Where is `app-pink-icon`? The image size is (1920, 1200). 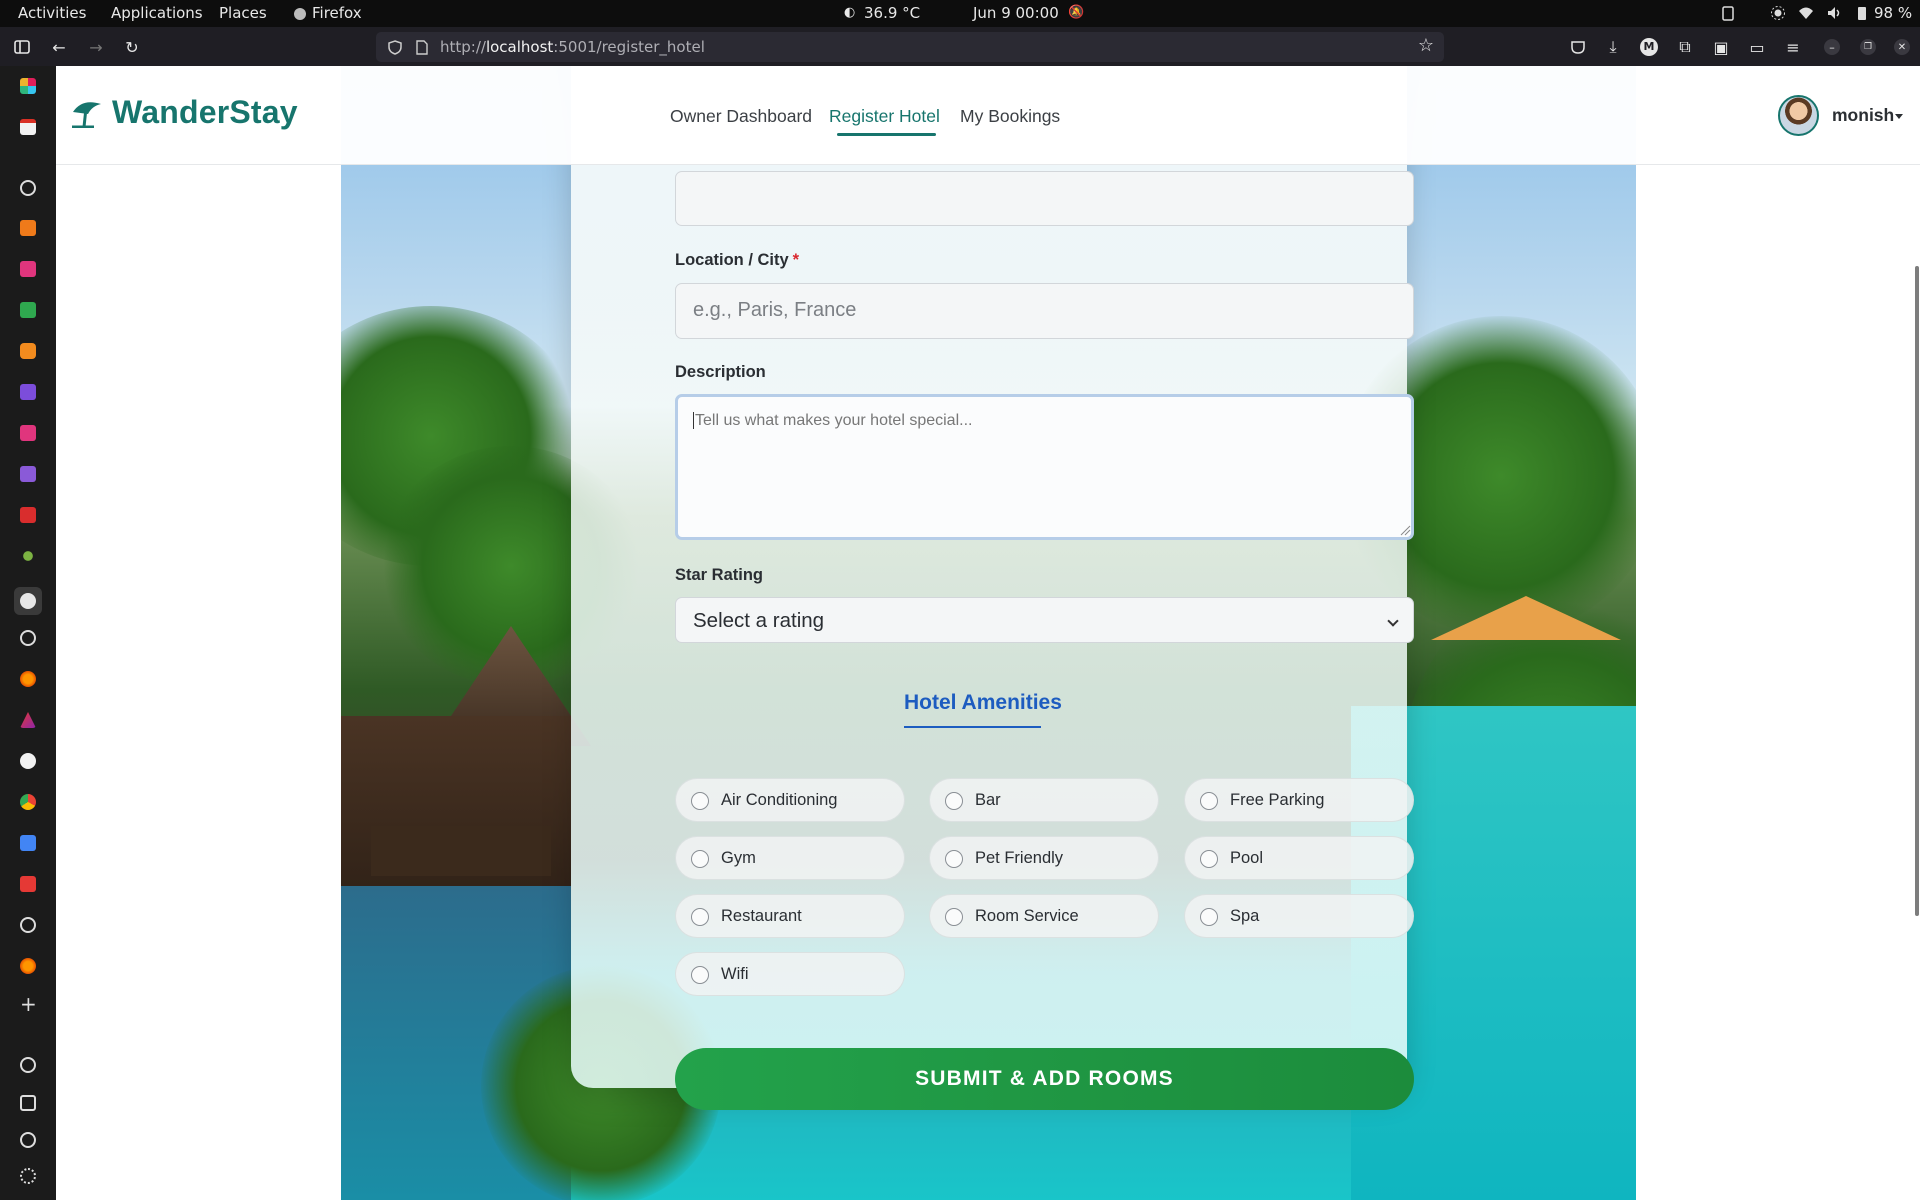 app-pink-icon is located at coordinates (28, 269).